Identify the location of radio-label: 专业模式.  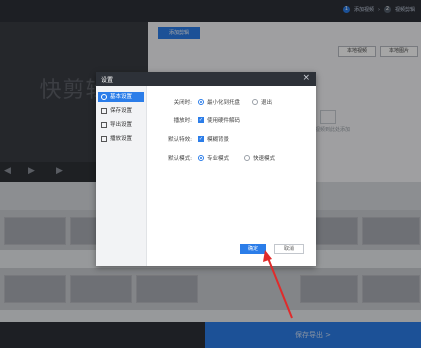
(218, 159).